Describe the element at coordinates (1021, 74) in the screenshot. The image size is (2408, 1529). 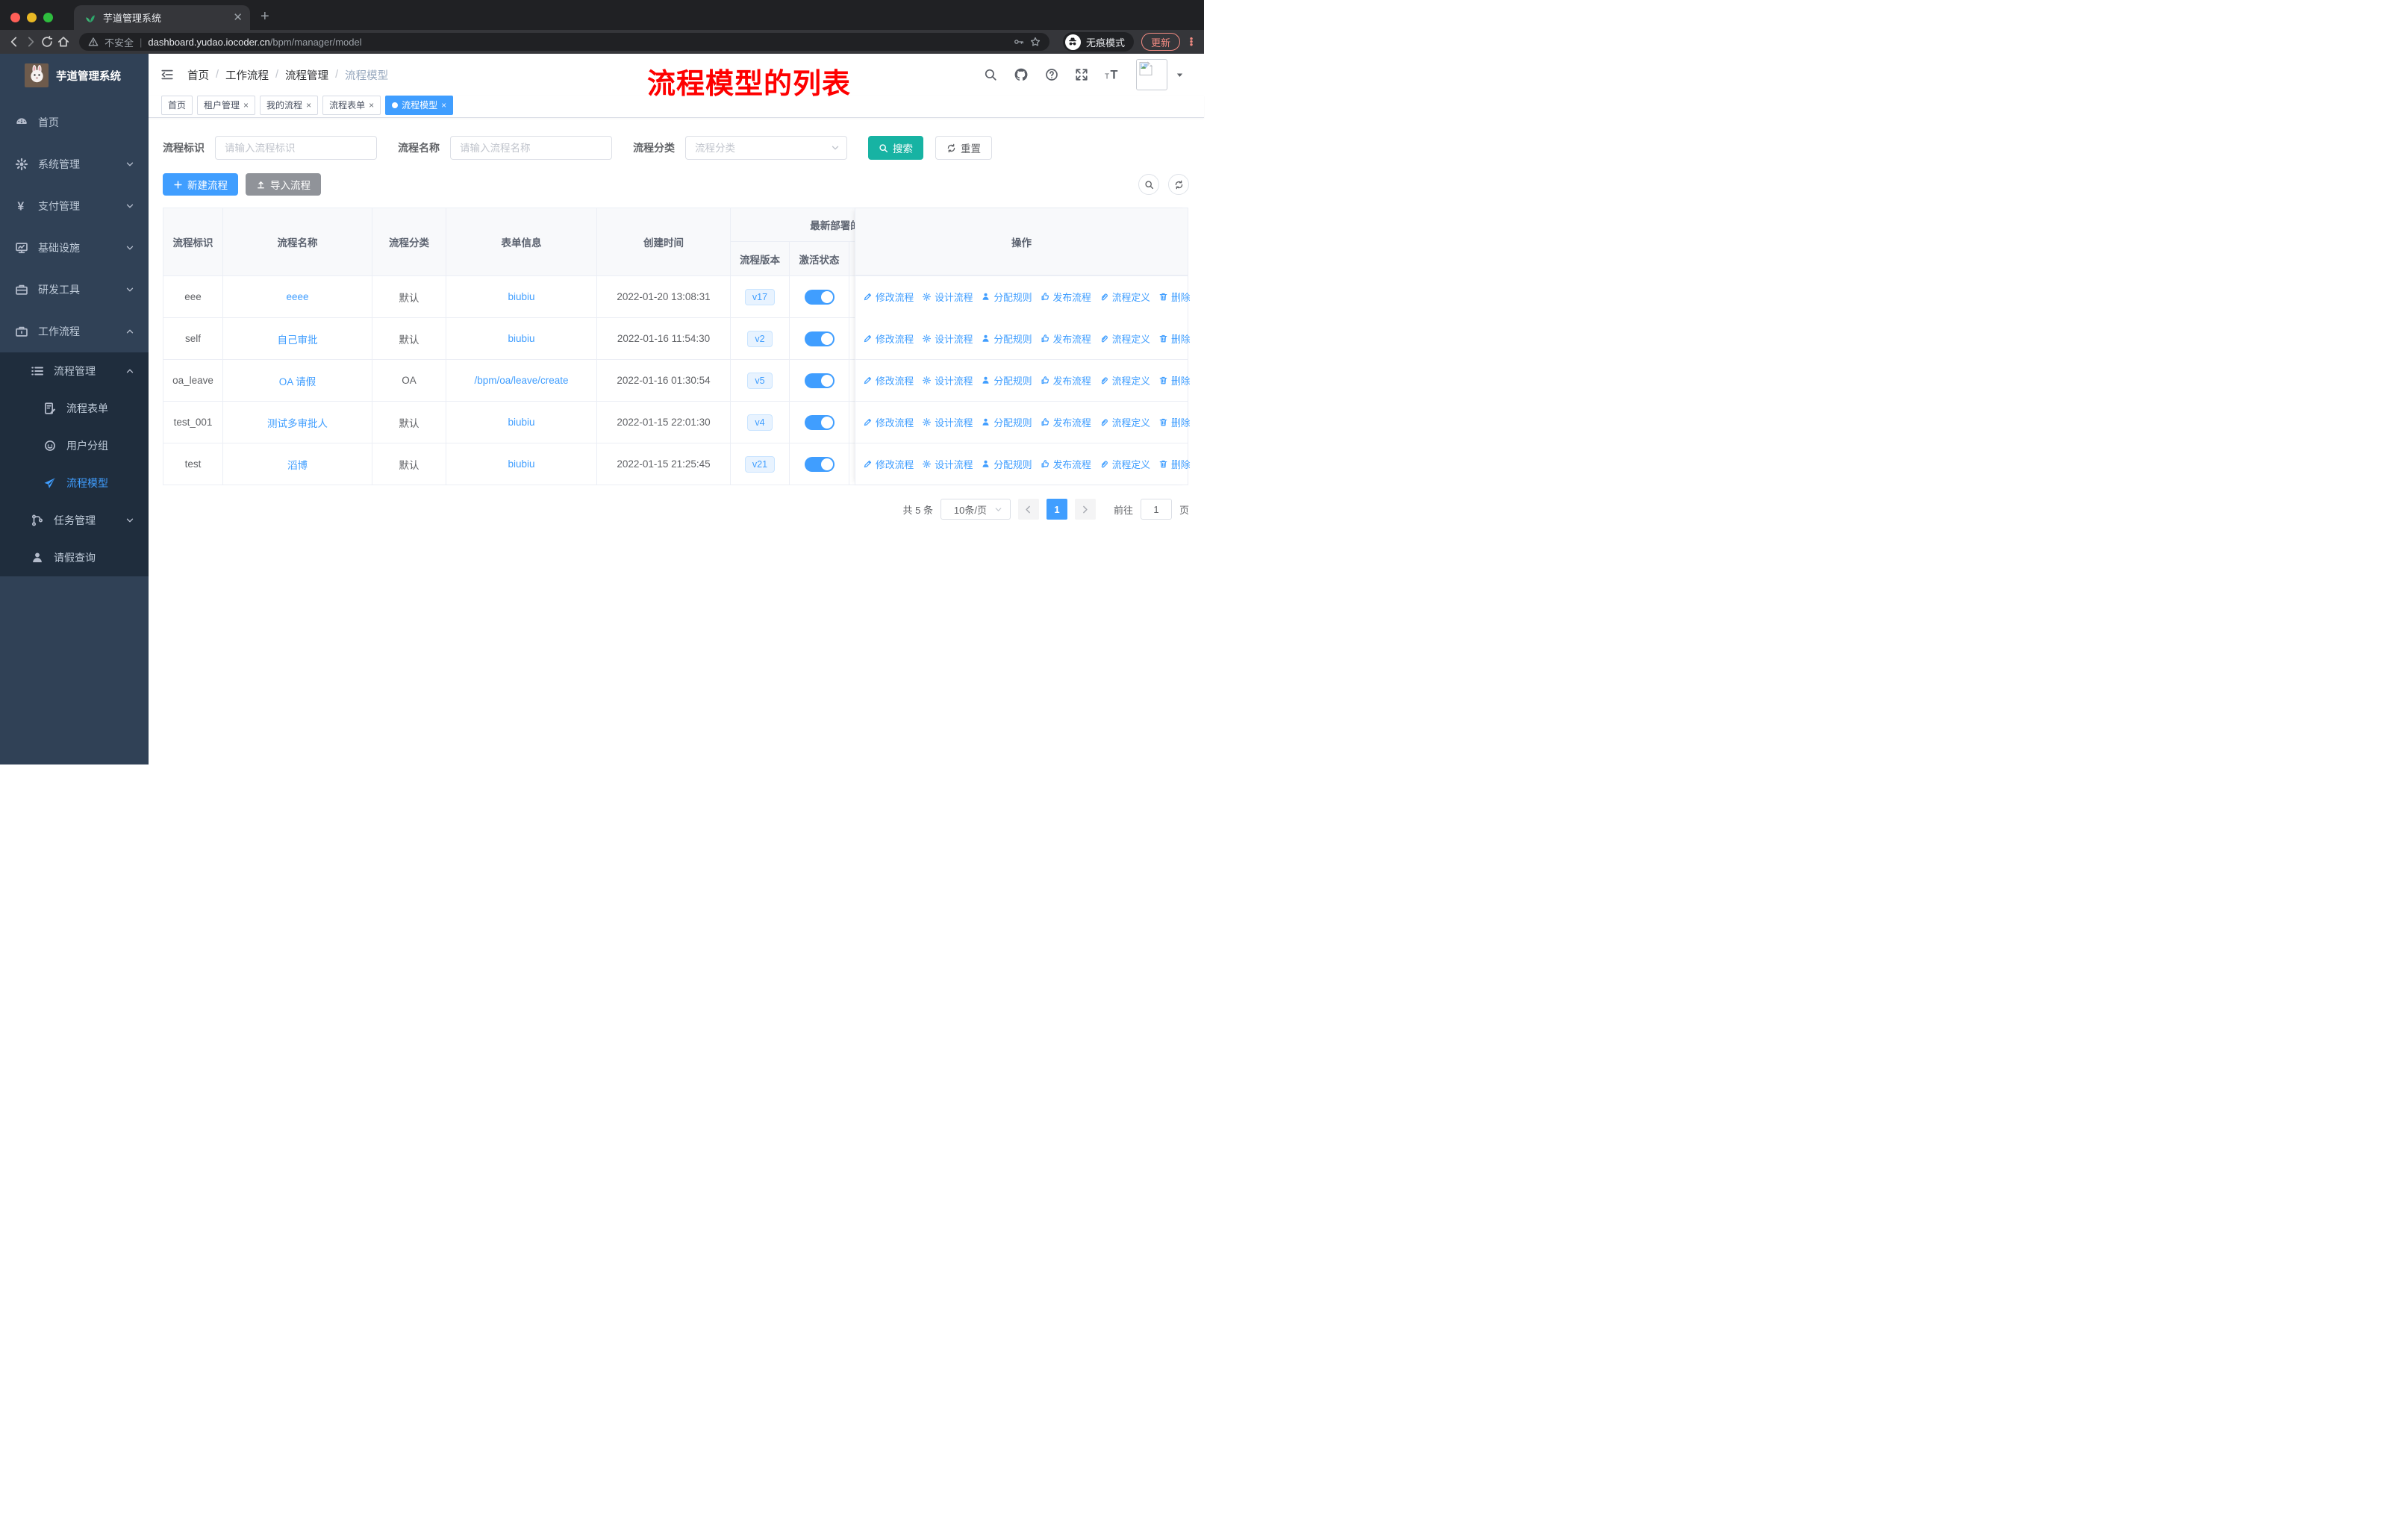
I see `github-icon` at that location.